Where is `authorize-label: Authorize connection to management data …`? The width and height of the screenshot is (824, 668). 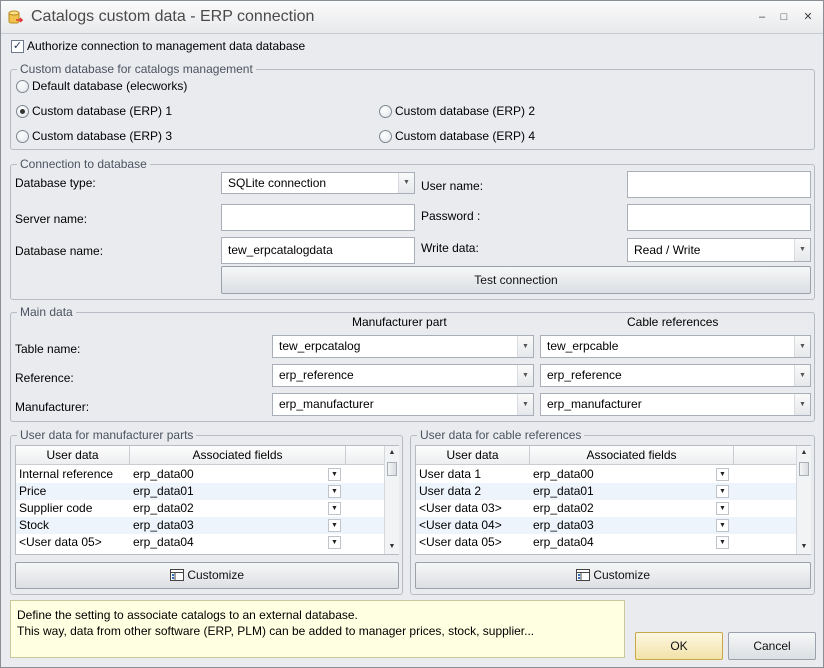
authorize-label: Authorize connection to management data … is located at coordinates (166, 46).